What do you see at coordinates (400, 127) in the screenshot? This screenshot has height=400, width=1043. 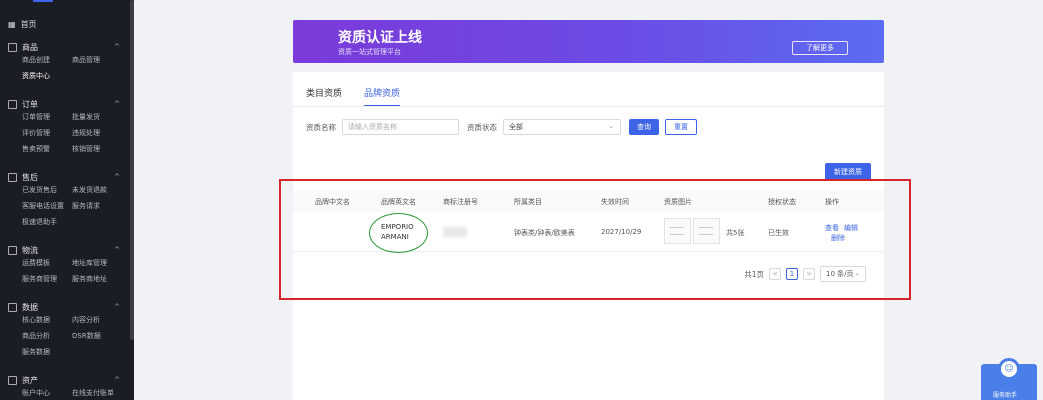 I see `qualification-name-input: 请输入资质名称` at bounding box center [400, 127].